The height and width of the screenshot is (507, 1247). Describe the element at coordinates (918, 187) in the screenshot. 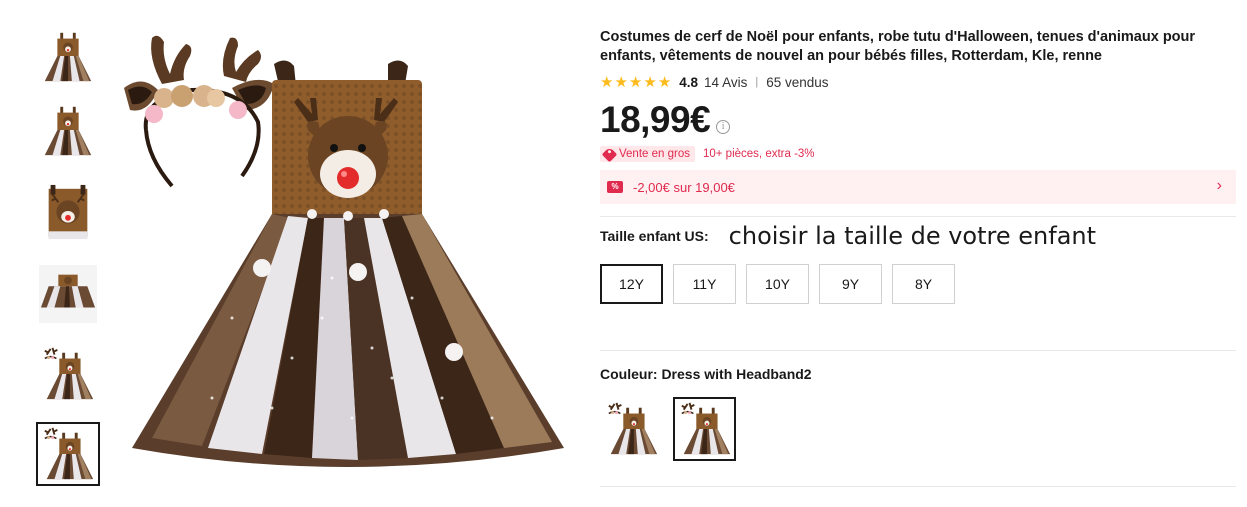

I see `coupon-bar: % -2,00€ sur 19,00€ ›` at that location.